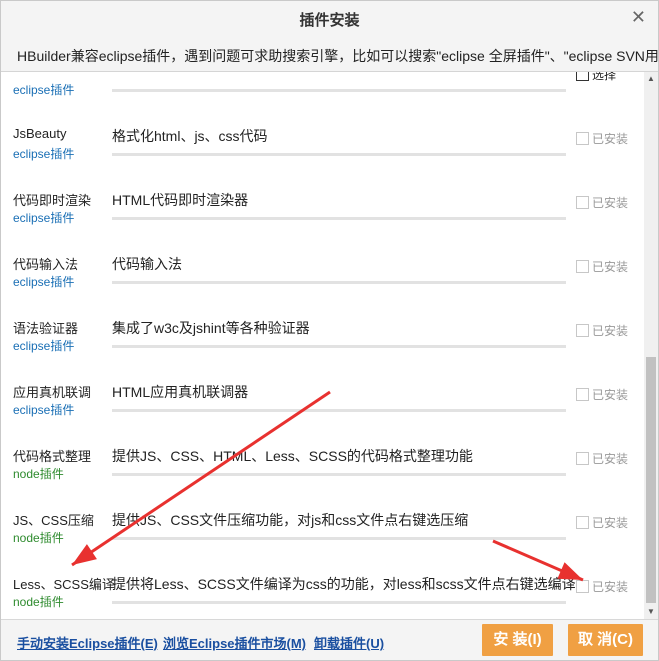  I want to click on scroll-thumb, so click(651, 480).